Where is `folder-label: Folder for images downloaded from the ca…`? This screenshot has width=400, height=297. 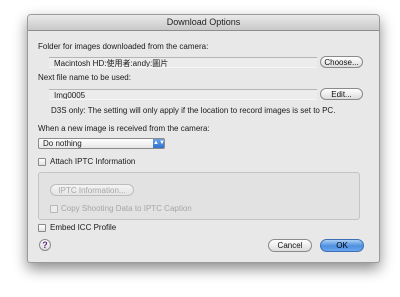
folder-label: Folder for images downloaded from the ca… is located at coordinates (123, 46).